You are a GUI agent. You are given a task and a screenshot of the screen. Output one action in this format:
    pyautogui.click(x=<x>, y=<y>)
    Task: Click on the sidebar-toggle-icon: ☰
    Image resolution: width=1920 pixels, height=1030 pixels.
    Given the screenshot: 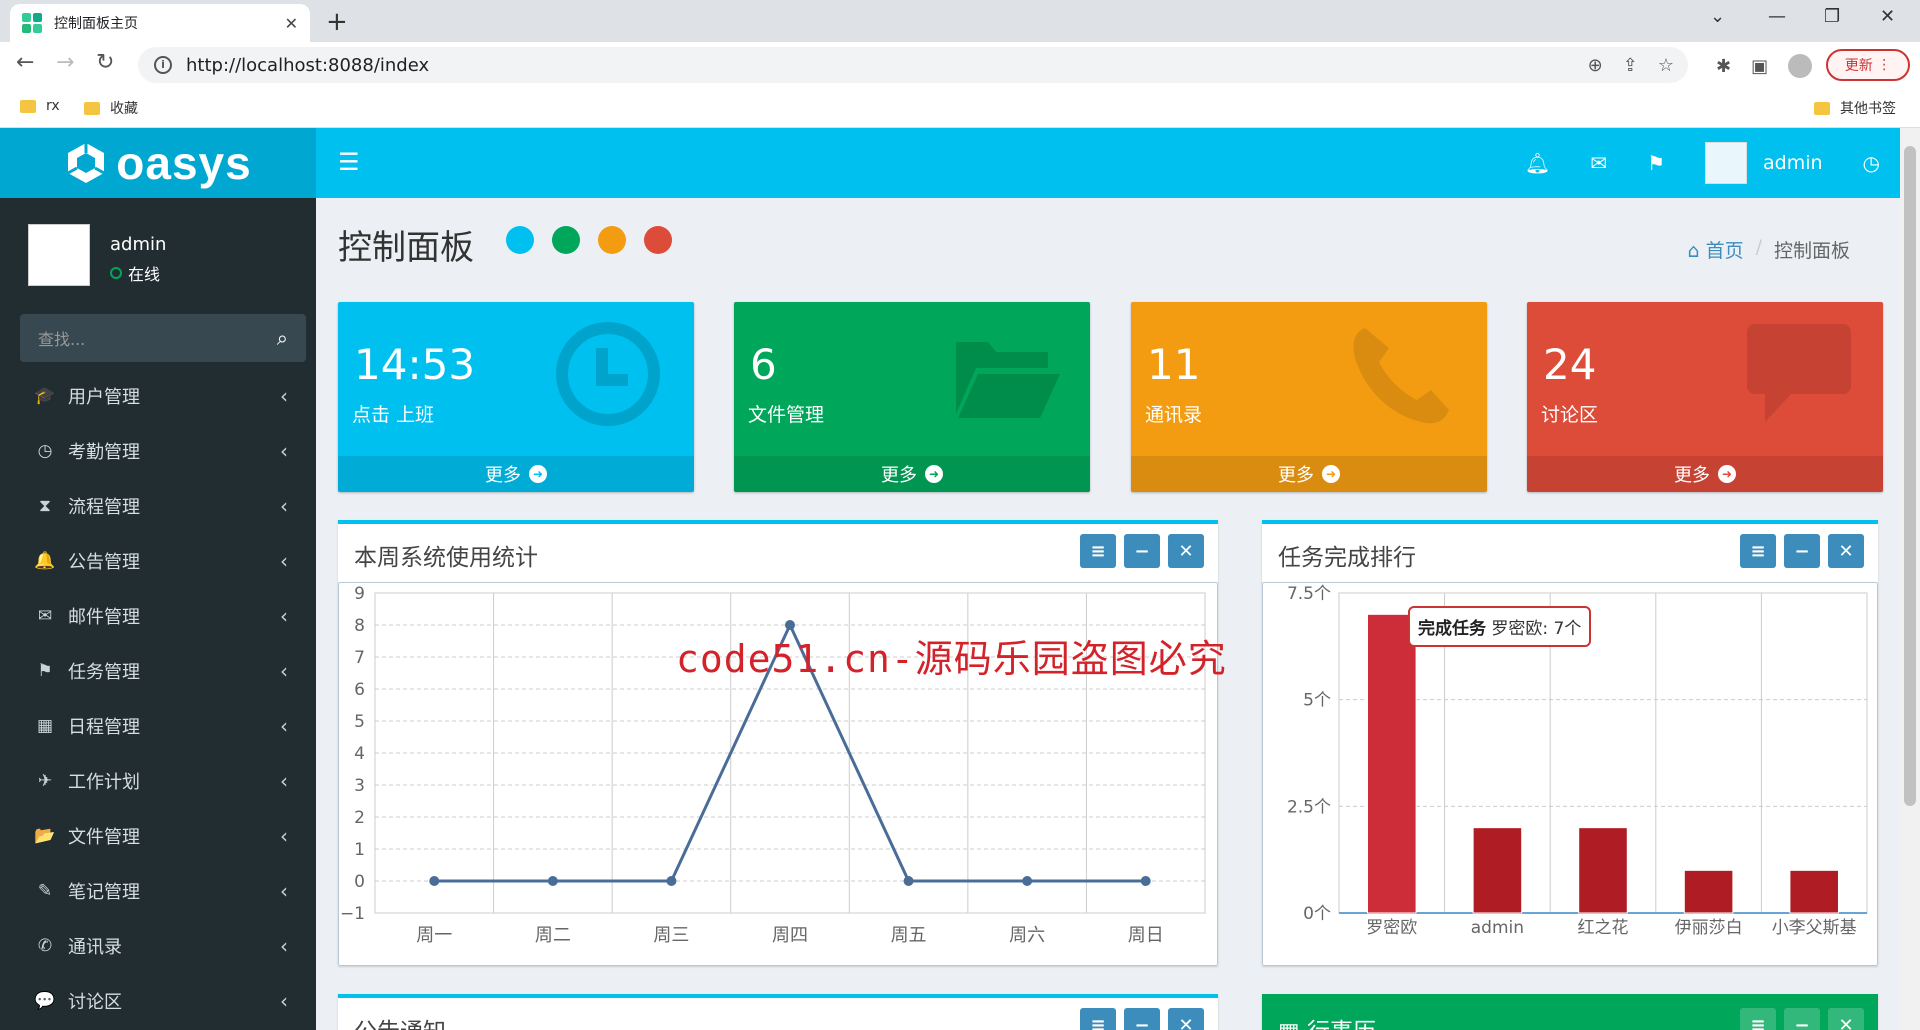 What is the action you would take?
    pyautogui.click(x=349, y=162)
    